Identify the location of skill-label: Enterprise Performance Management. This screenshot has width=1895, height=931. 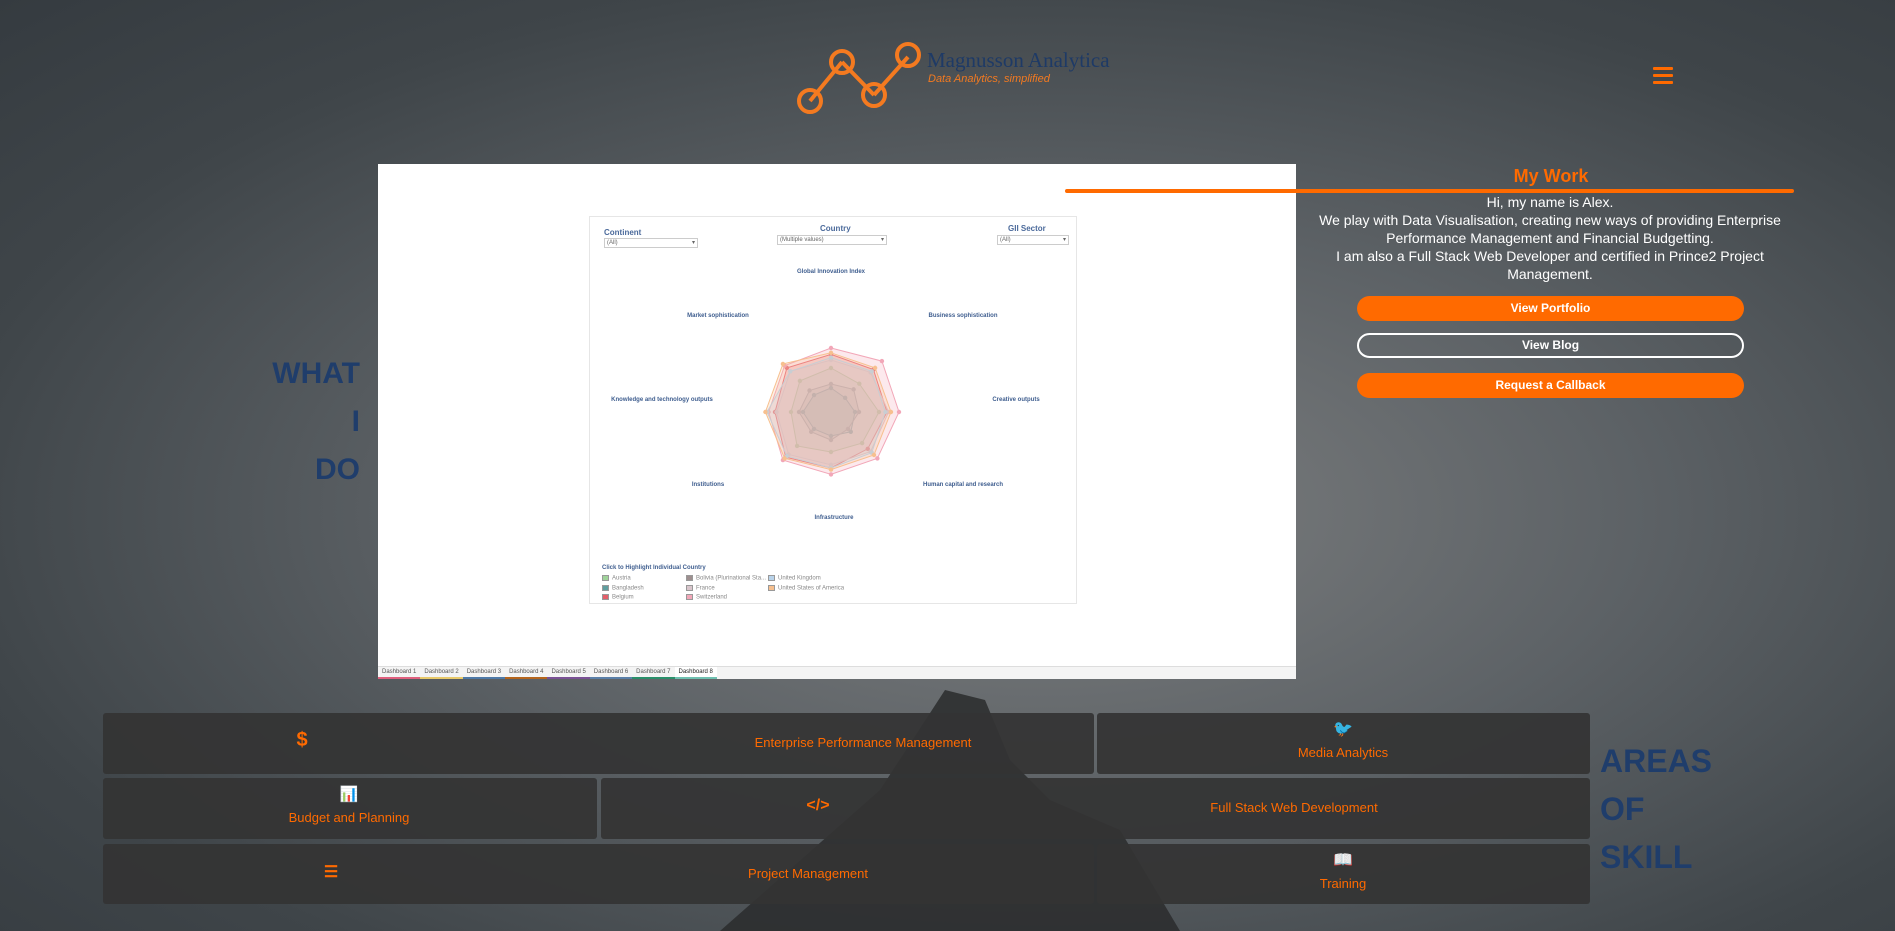
(863, 742).